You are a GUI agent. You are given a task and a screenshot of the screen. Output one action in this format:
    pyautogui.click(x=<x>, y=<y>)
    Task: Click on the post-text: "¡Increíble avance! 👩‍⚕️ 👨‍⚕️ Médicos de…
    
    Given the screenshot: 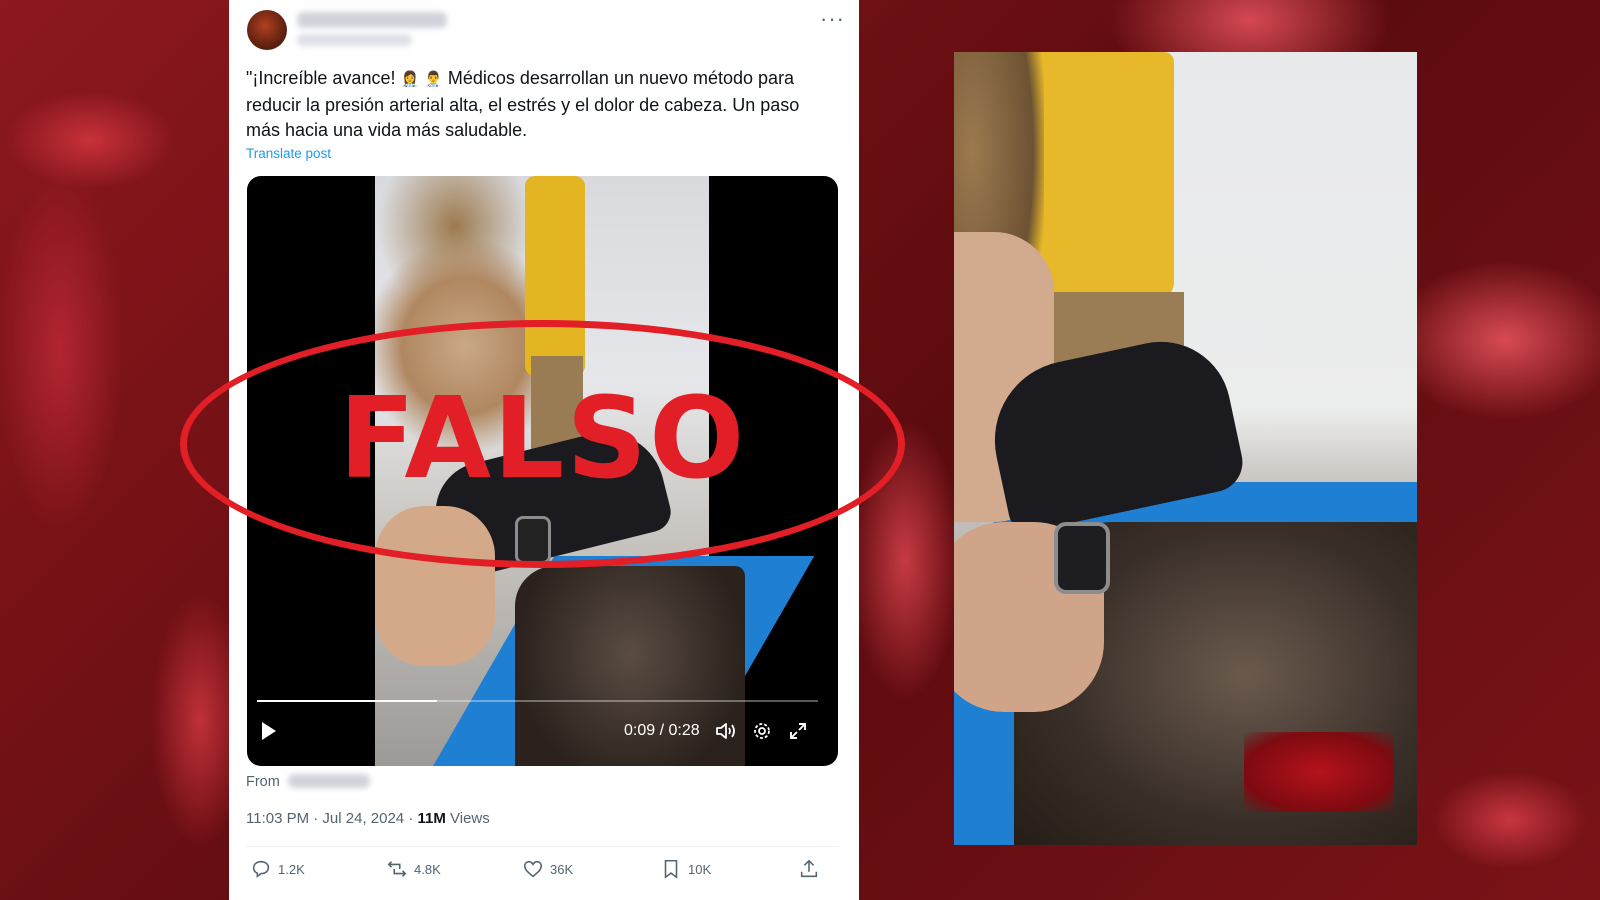 What is the action you would take?
    pyautogui.click(x=536, y=105)
    